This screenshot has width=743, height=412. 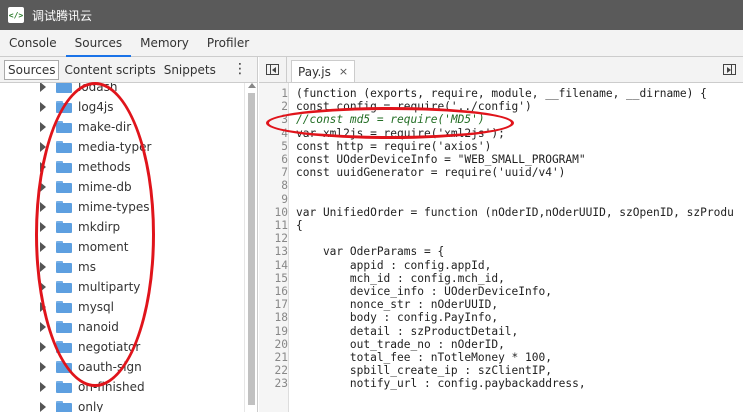 What do you see at coordinates (114, 207) in the screenshot?
I see `tree-item-label: mime-types` at bounding box center [114, 207].